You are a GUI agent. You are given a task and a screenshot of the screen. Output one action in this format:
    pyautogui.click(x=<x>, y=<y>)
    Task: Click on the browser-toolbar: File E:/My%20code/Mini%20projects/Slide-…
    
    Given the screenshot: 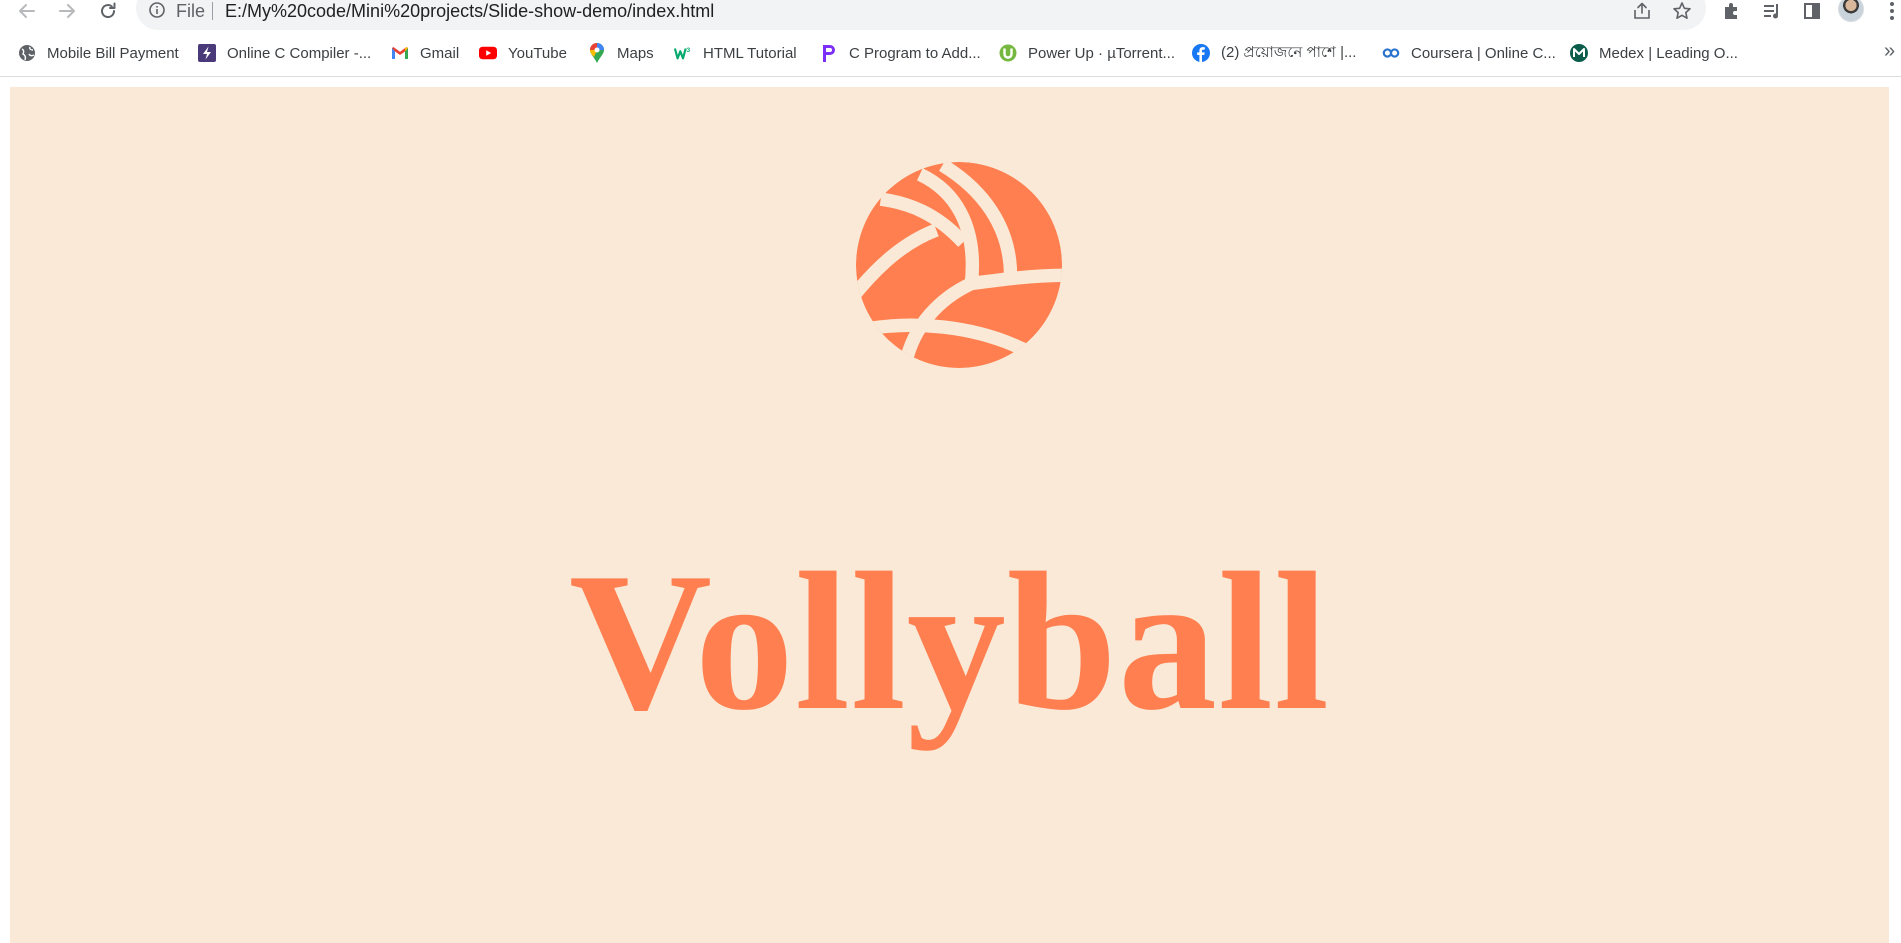 What is the action you would take?
    pyautogui.click(x=950, y=15)
    